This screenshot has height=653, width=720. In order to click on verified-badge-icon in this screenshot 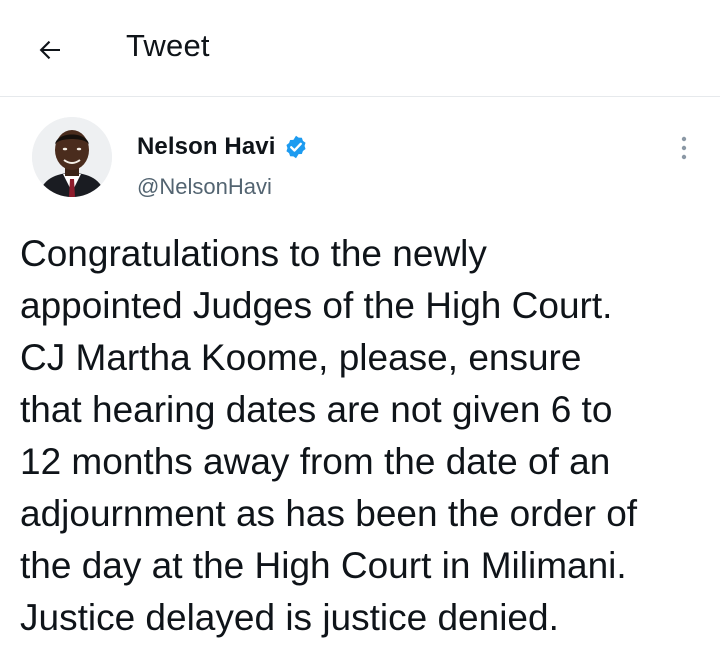, I will do `click(296, 147)`.